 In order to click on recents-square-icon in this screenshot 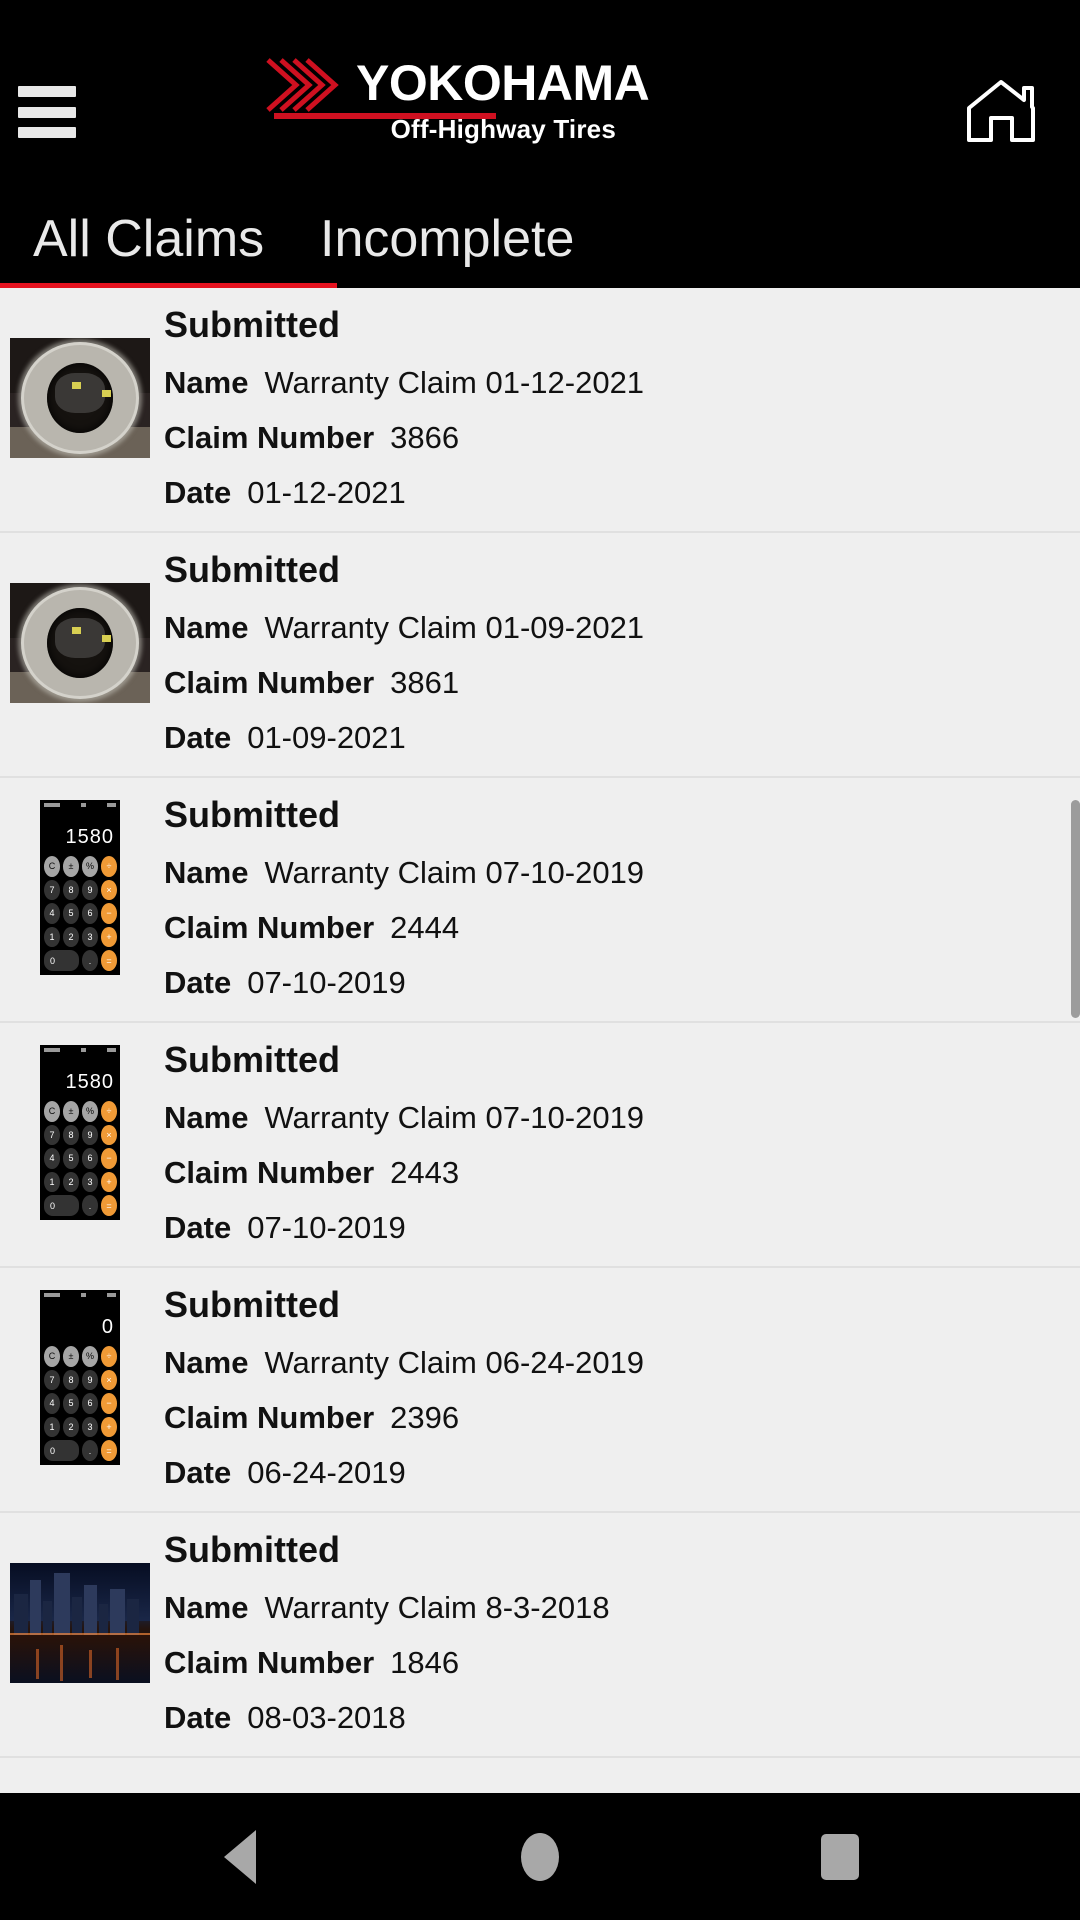, I will do `click(840, 1856)`.